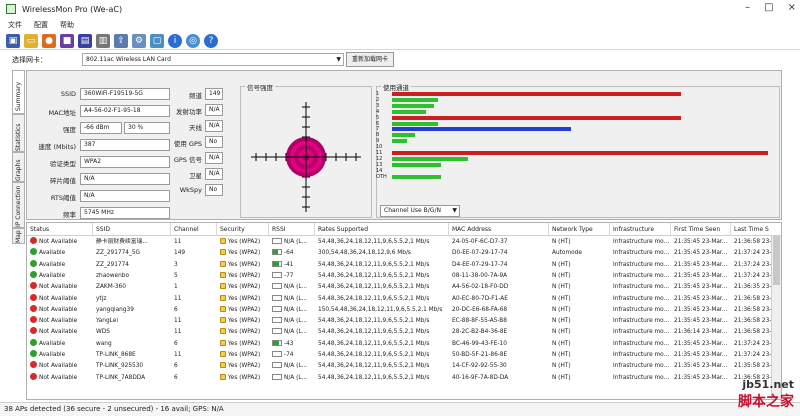  I want to click on column-header: MAC Address, so click(499, 229).